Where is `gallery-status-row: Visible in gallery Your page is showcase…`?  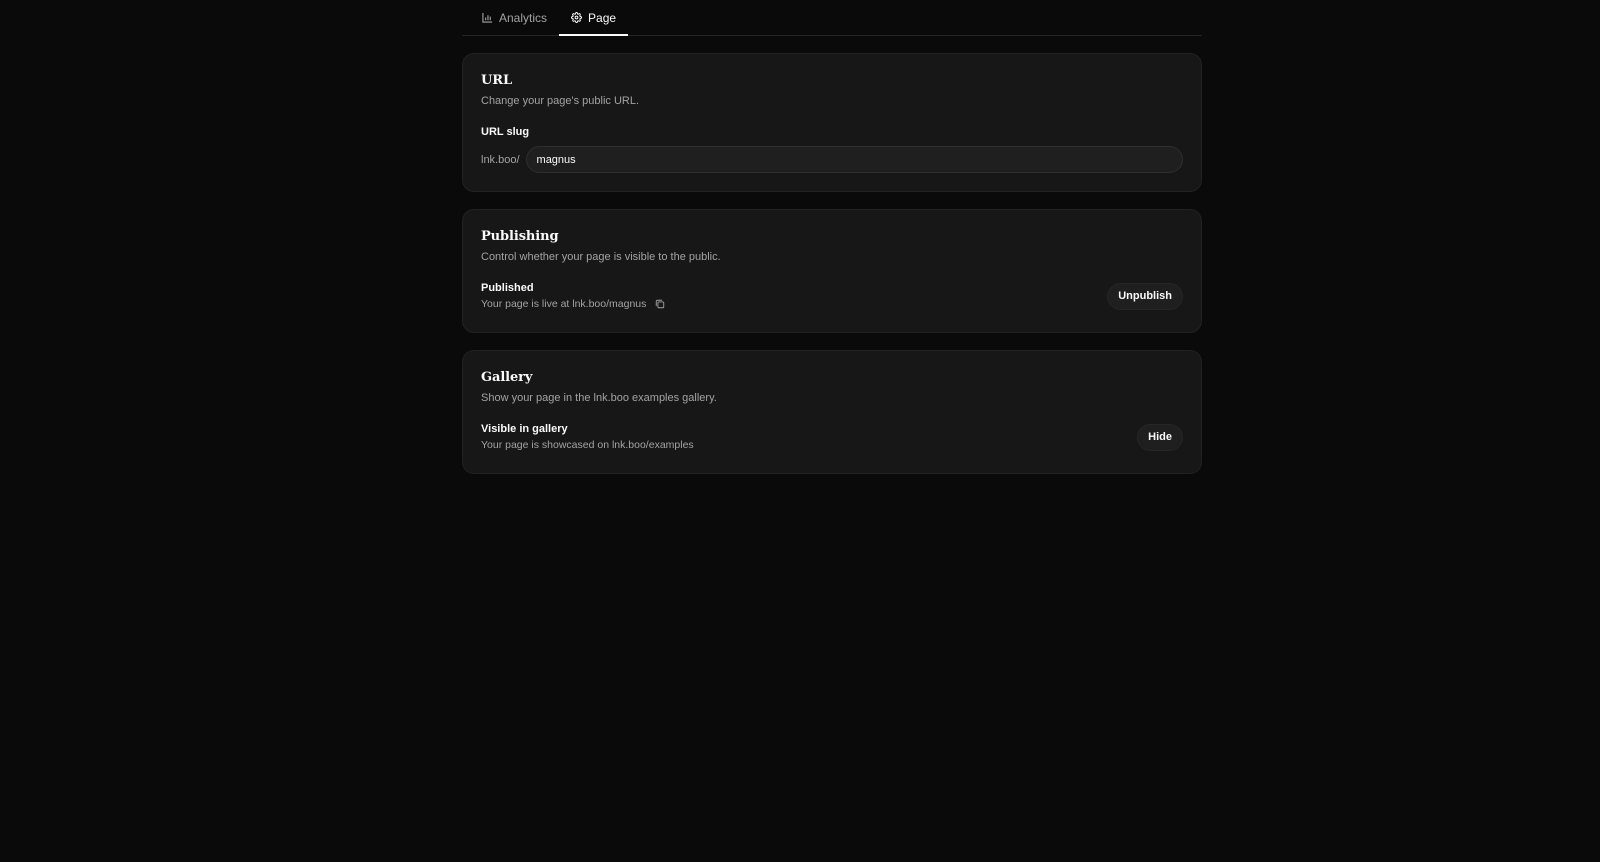
gallery-status-row: Visible in gallery Your page is showcase… is located at coordinates (832, 437).